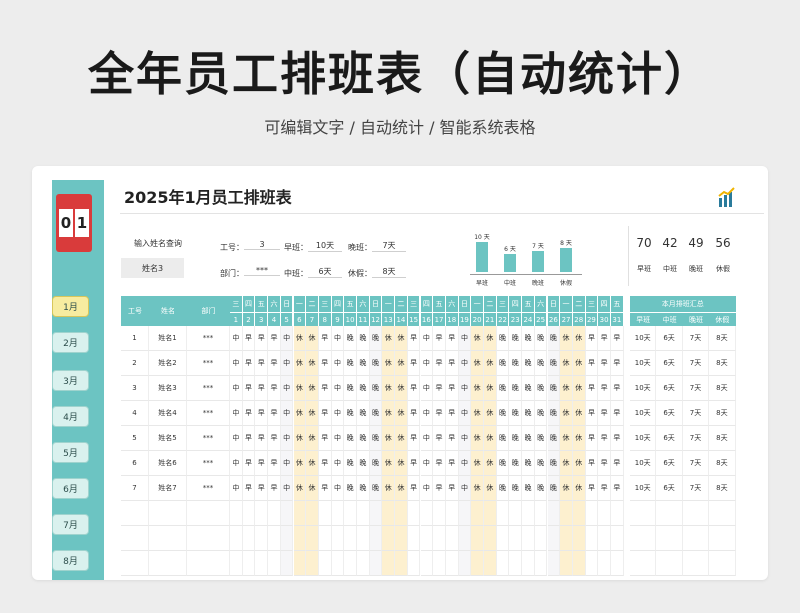 The width and height of the screenshot is (800, 613). I want to click on month-button-5: 5月, so click(70, 452).